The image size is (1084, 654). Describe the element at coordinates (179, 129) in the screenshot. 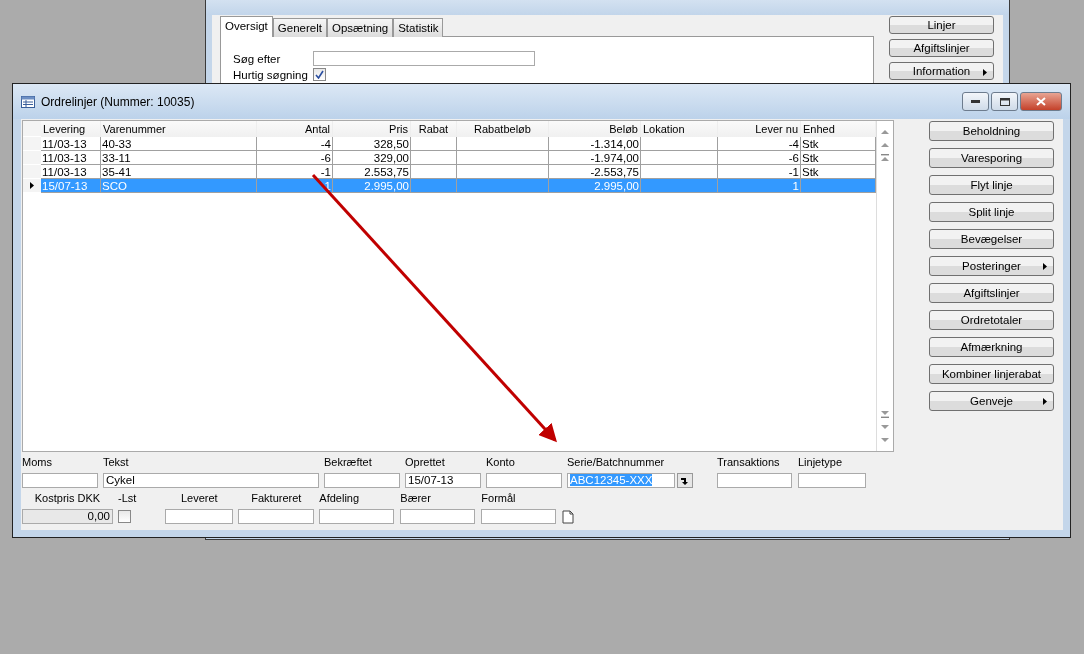

I see `column-header: Varenummer` at that location.